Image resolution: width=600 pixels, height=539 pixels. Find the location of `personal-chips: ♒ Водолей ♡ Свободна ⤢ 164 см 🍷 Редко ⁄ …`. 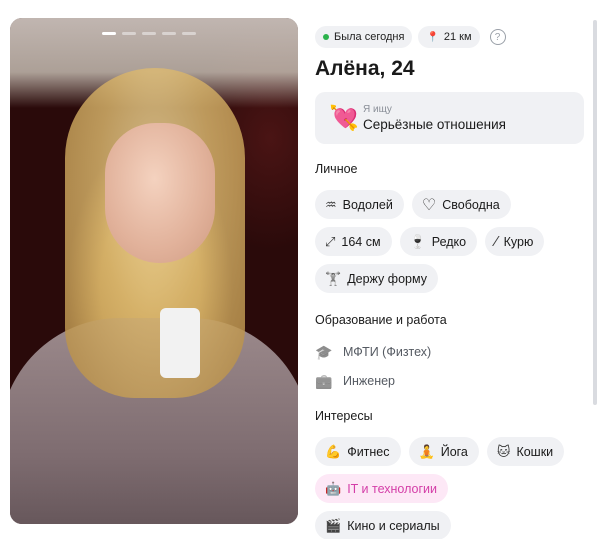

personal-chips: ♒ Водолей ♡ Свободна ⤢ 164 см 🍷 Редко ⁄ … is located at coordinates (437, 241).